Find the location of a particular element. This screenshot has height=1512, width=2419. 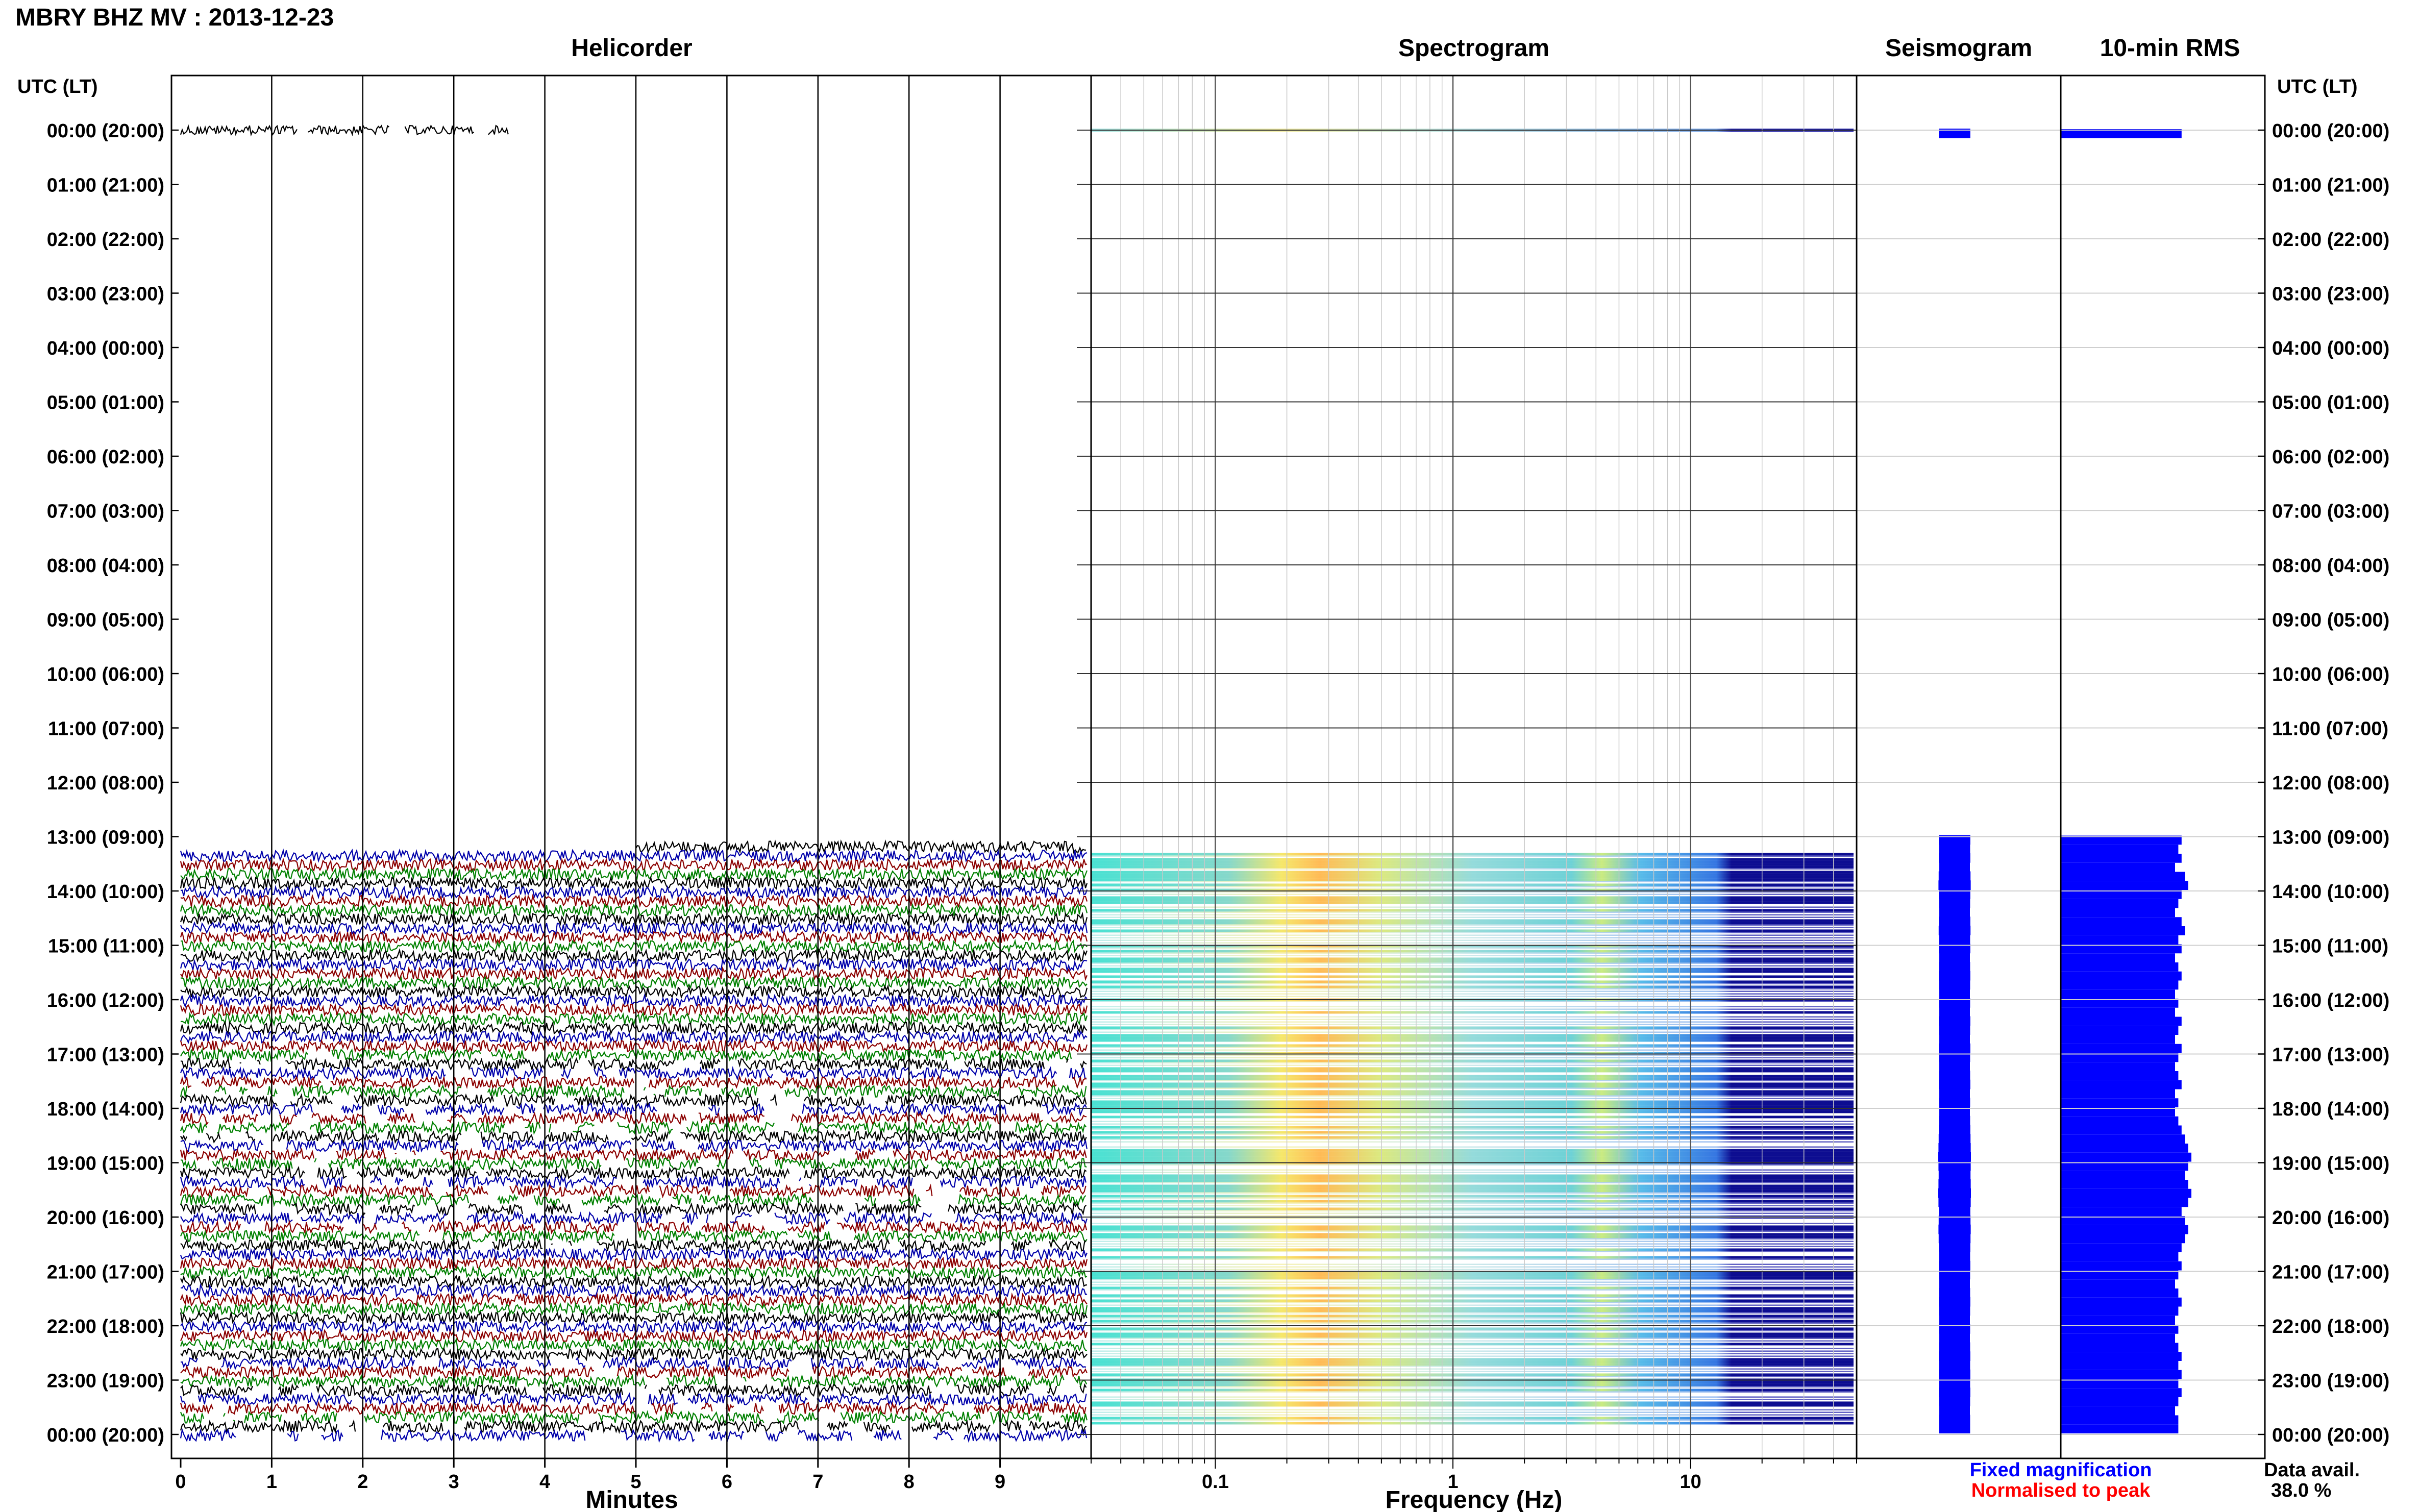

time-label-right: 11:00 (07:00) is located at coordinates (2330, 729).